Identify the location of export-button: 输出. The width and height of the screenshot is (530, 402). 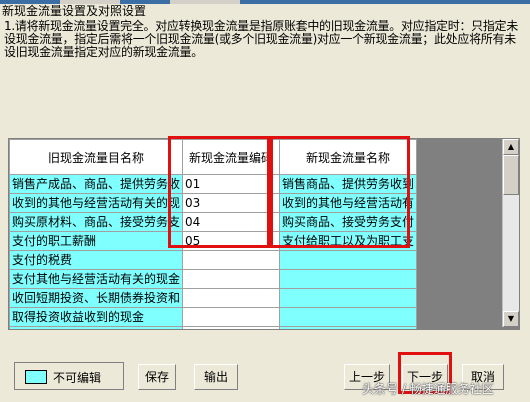
(216, 377).